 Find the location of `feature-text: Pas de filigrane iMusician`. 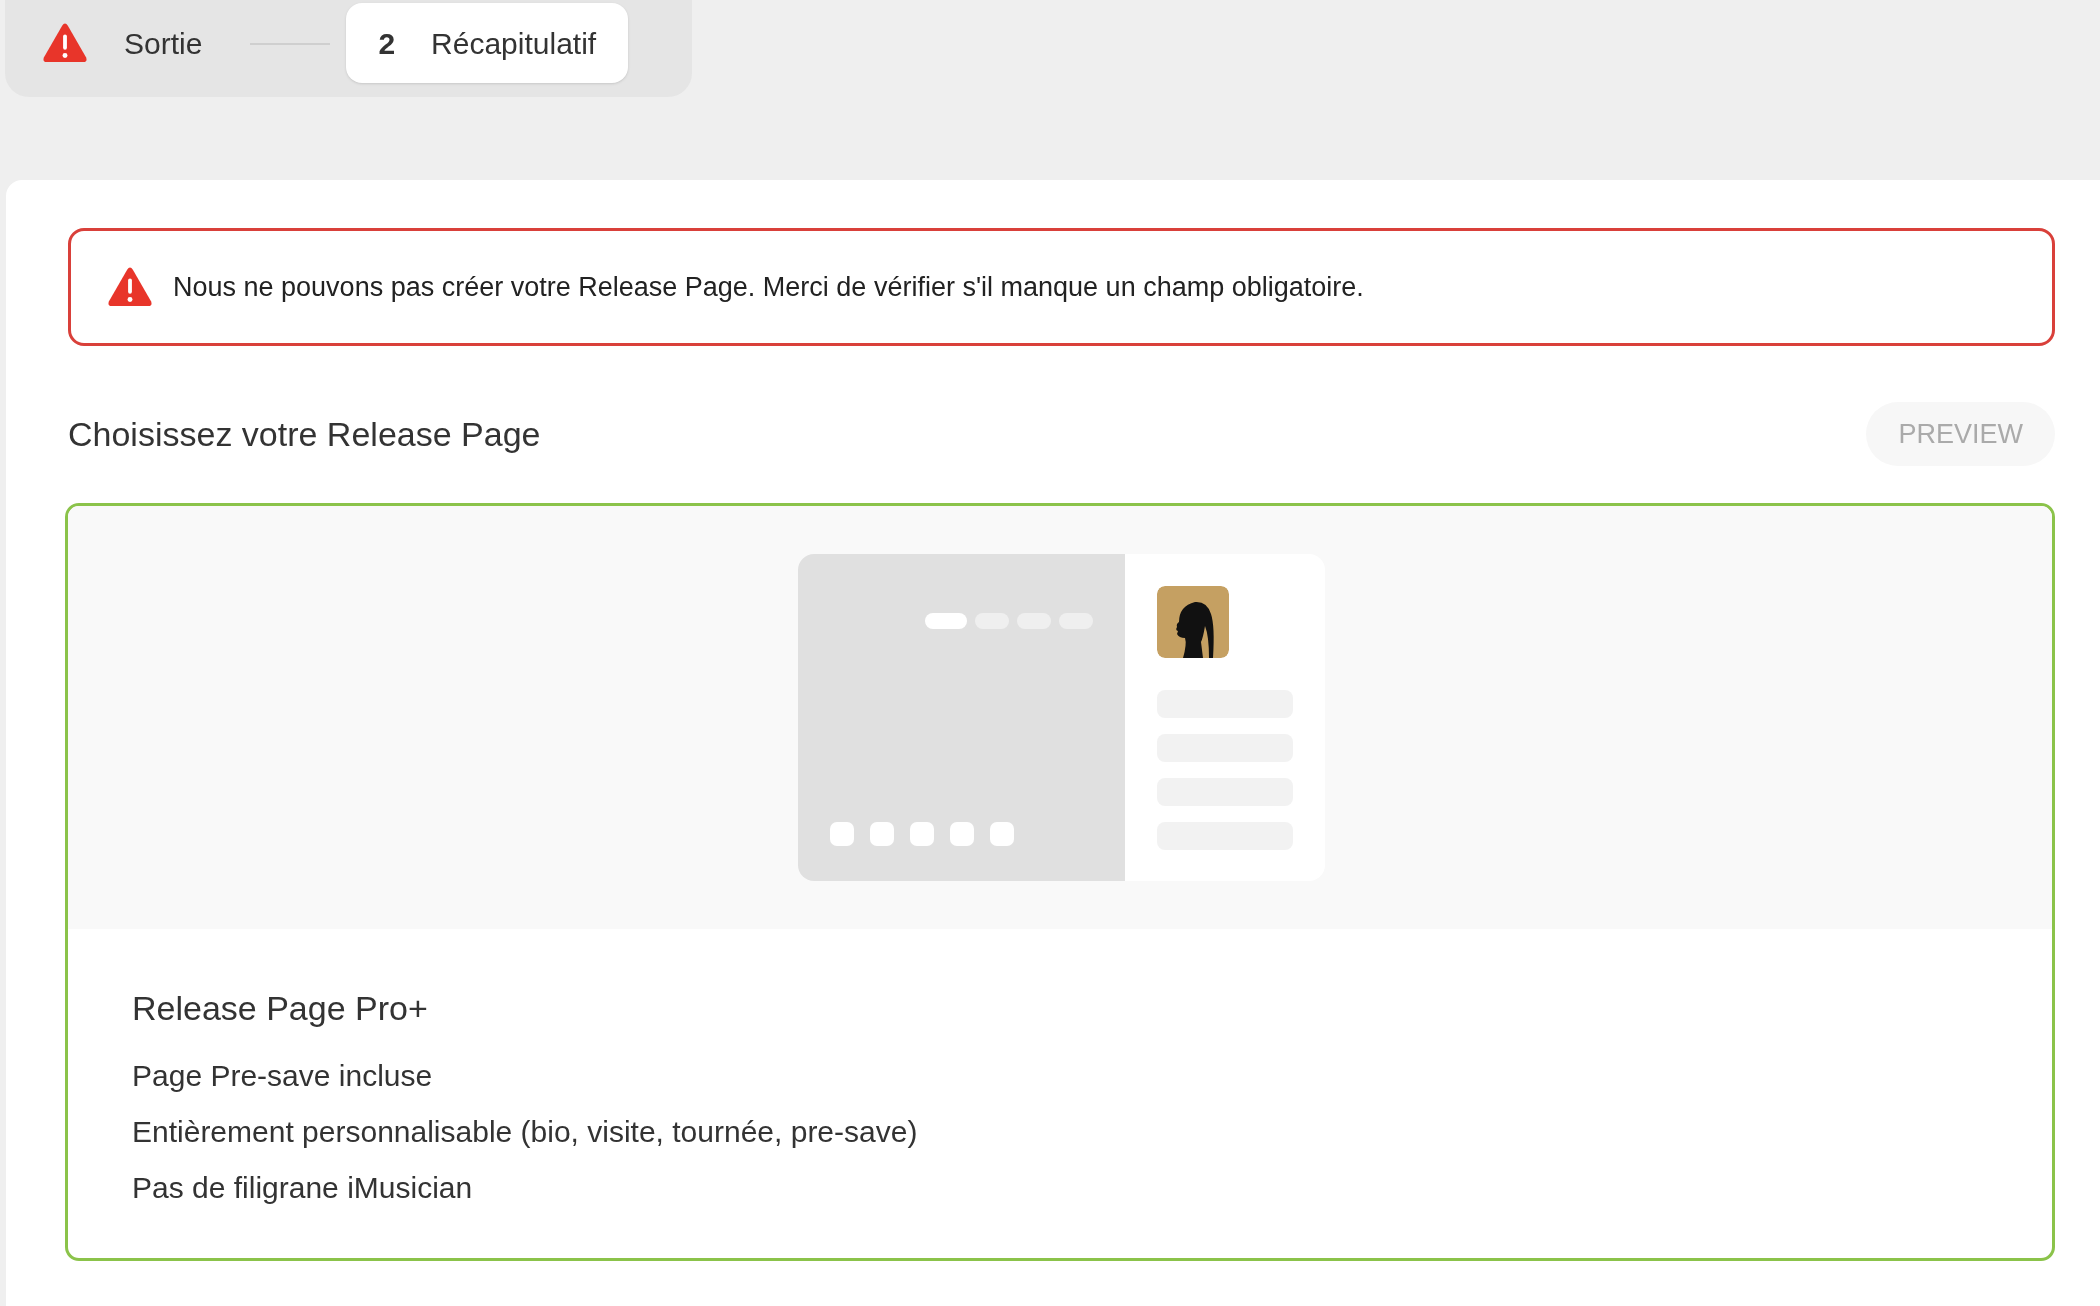

feature-text: Pas de filigrane iMusician is located at coordinates (303, 1188).